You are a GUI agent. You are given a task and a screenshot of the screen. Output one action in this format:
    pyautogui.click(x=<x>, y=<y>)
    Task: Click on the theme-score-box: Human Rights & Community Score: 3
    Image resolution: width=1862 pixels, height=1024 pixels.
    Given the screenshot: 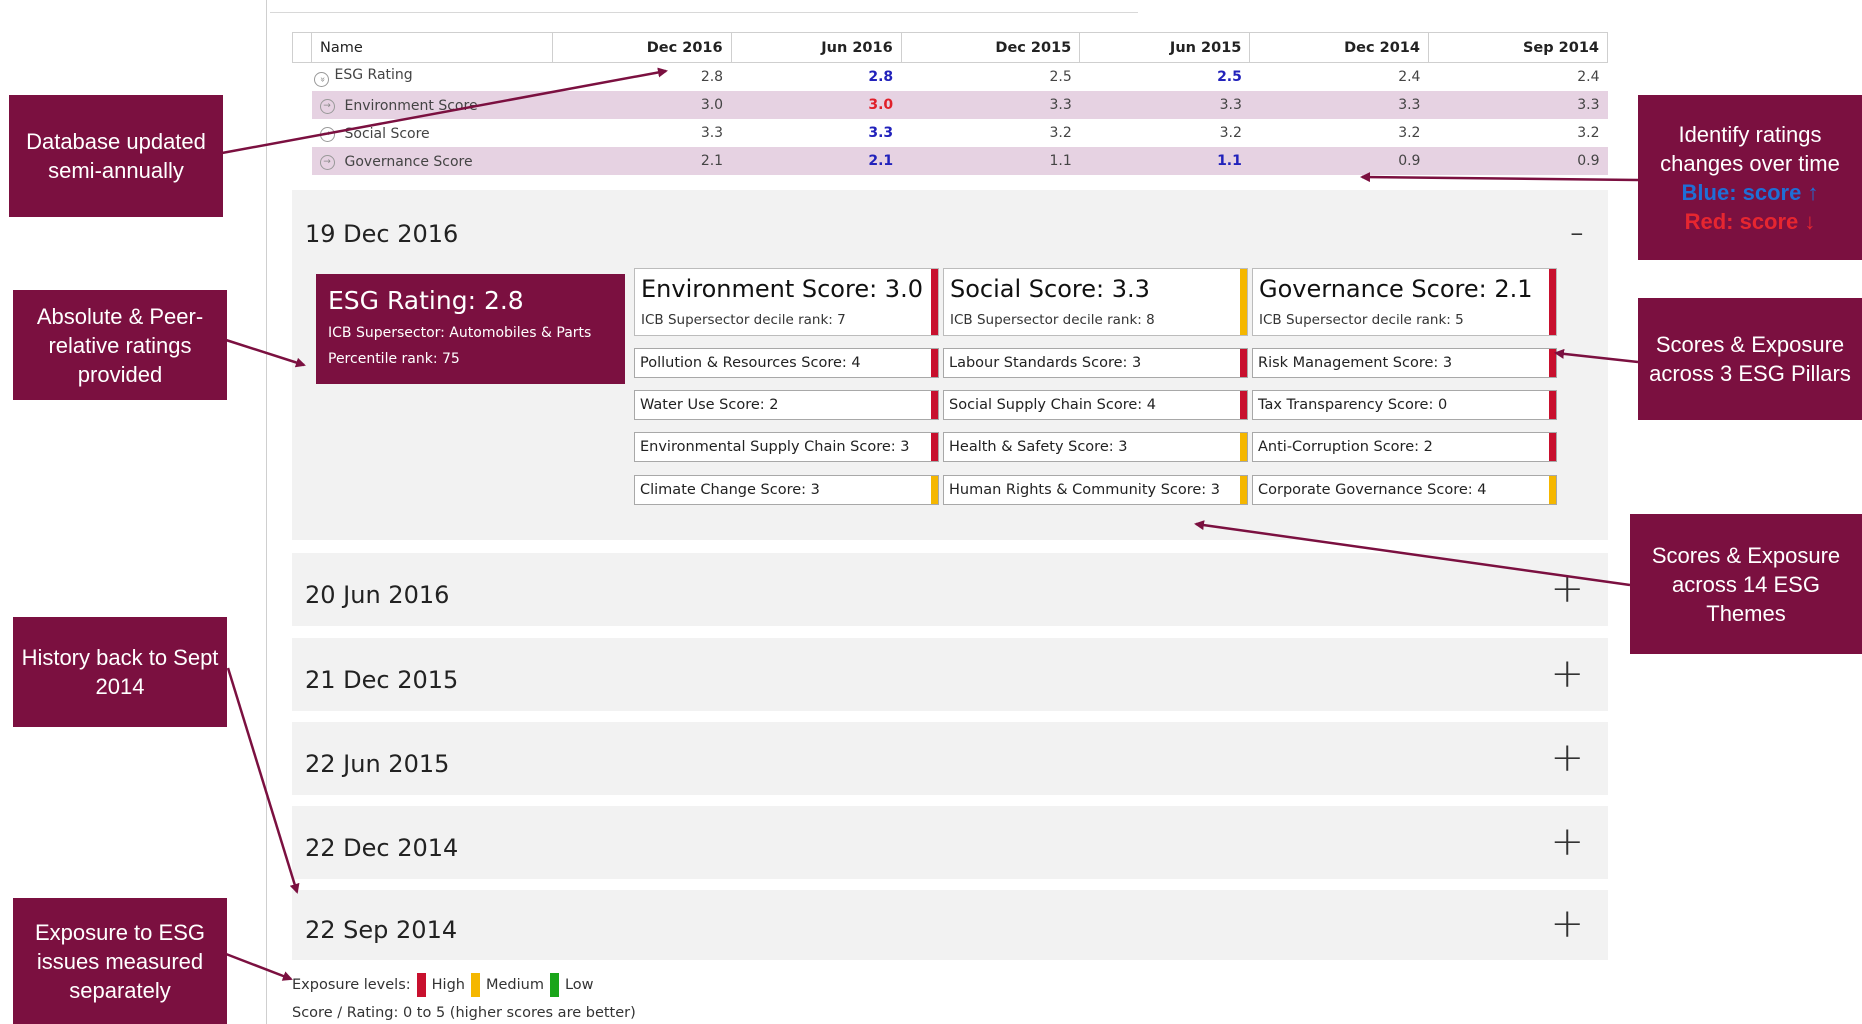 What is the action you would take?
    pyautogui.click(x=1095, y=490)
    